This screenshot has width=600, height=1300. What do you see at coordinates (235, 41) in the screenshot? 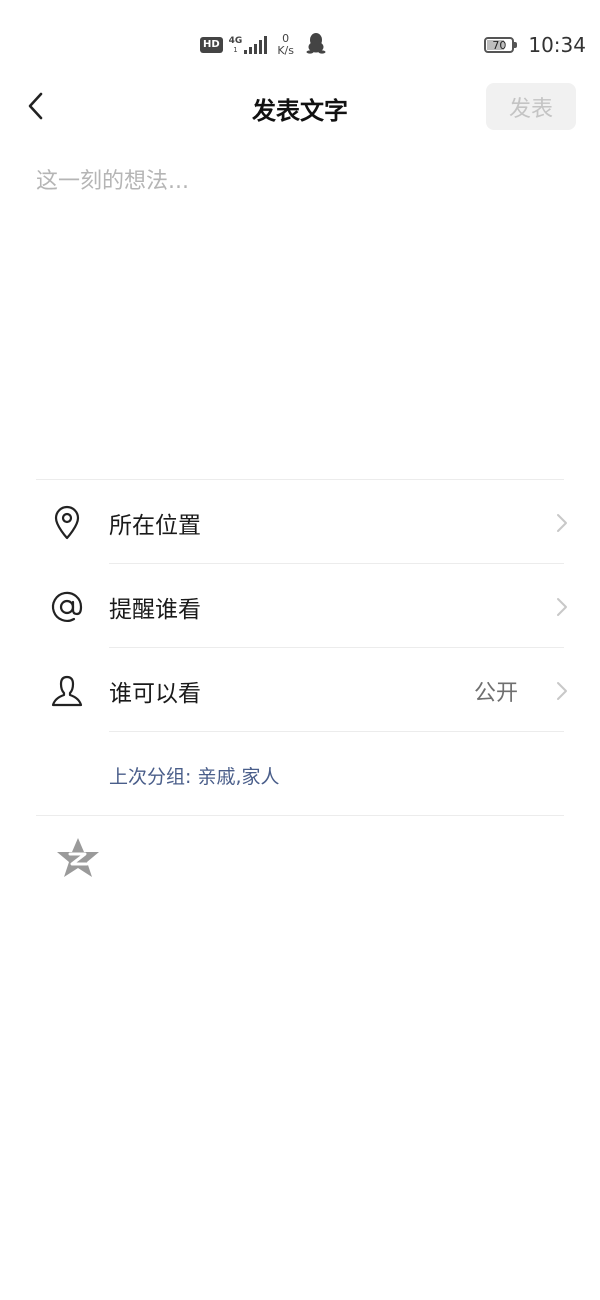
I see `network-type-label: 4G` at bounding box center [235, 41].